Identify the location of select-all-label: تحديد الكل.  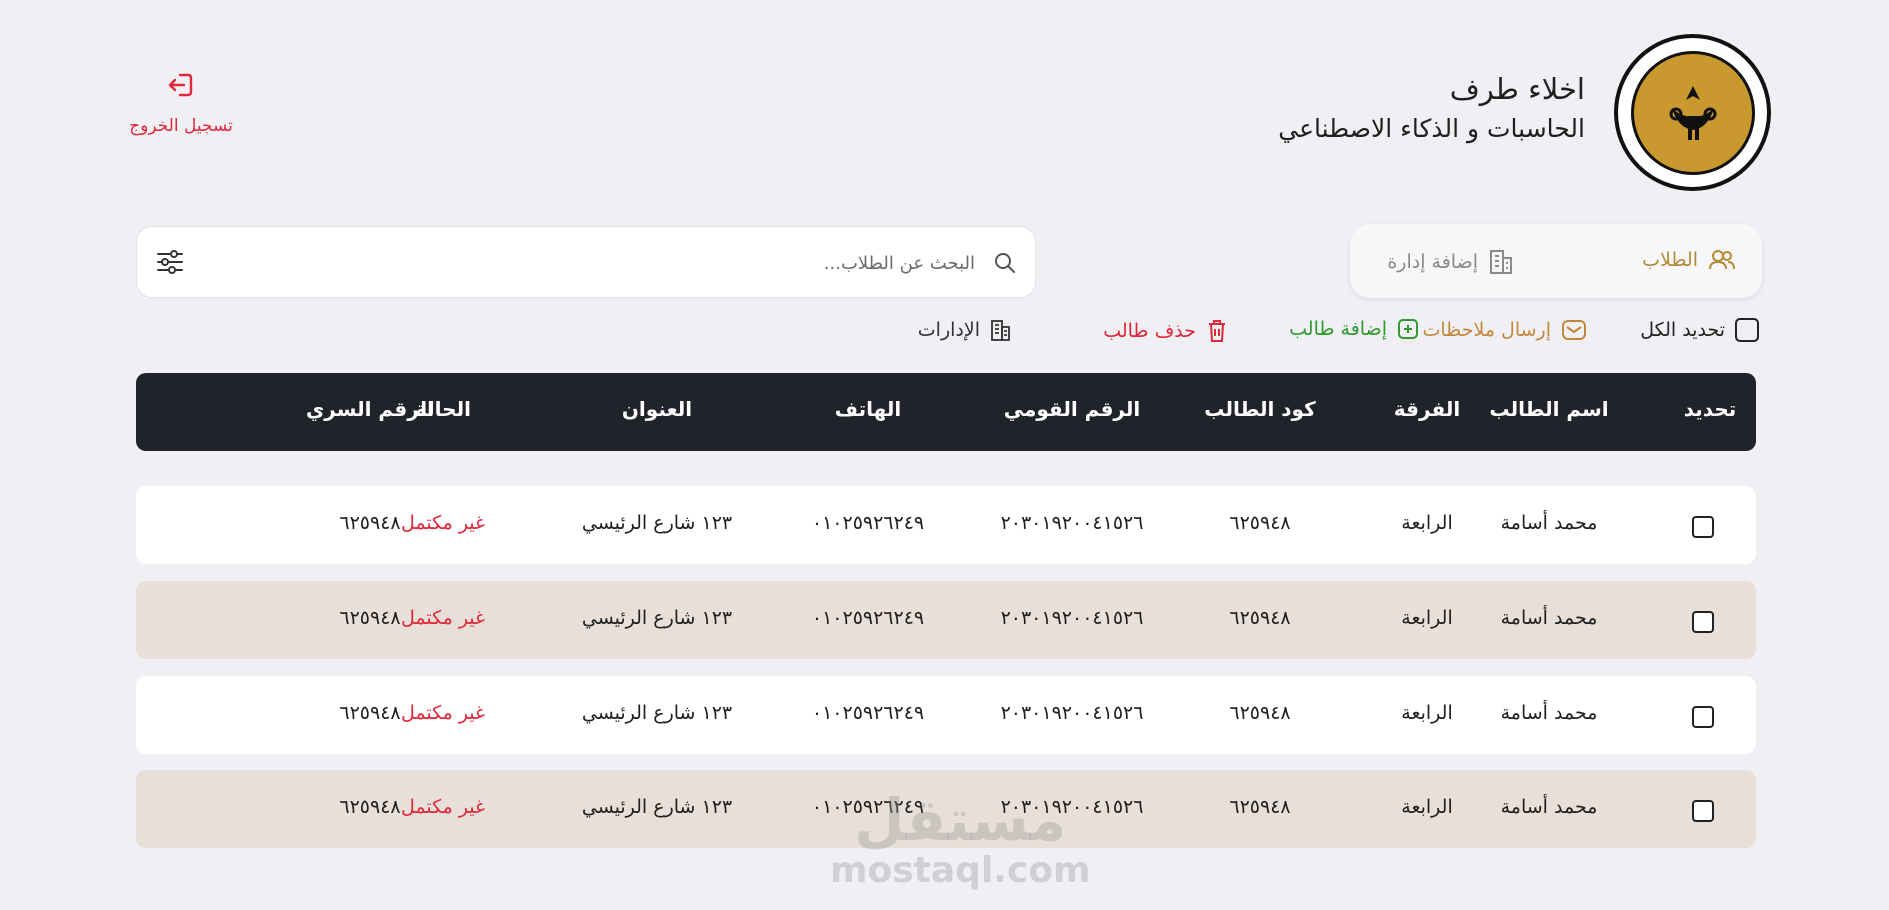
(1682, 330).